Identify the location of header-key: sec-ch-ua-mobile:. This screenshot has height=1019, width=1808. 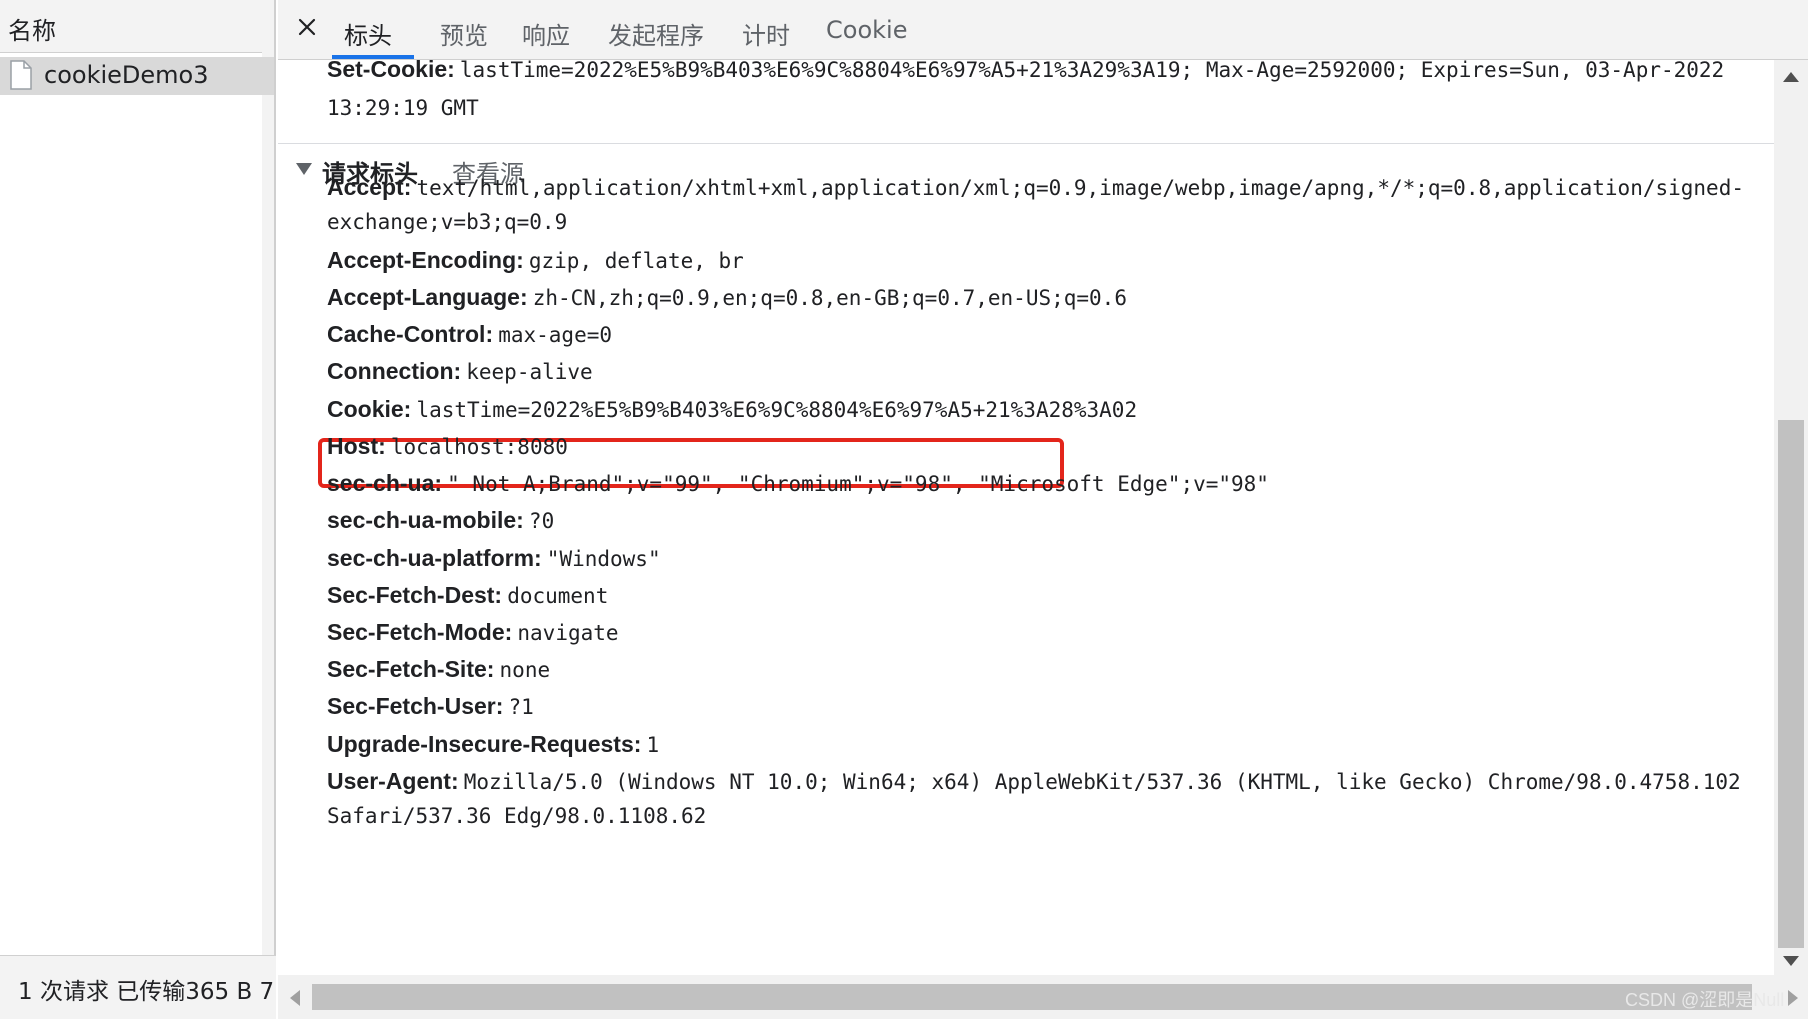
(425, 520).